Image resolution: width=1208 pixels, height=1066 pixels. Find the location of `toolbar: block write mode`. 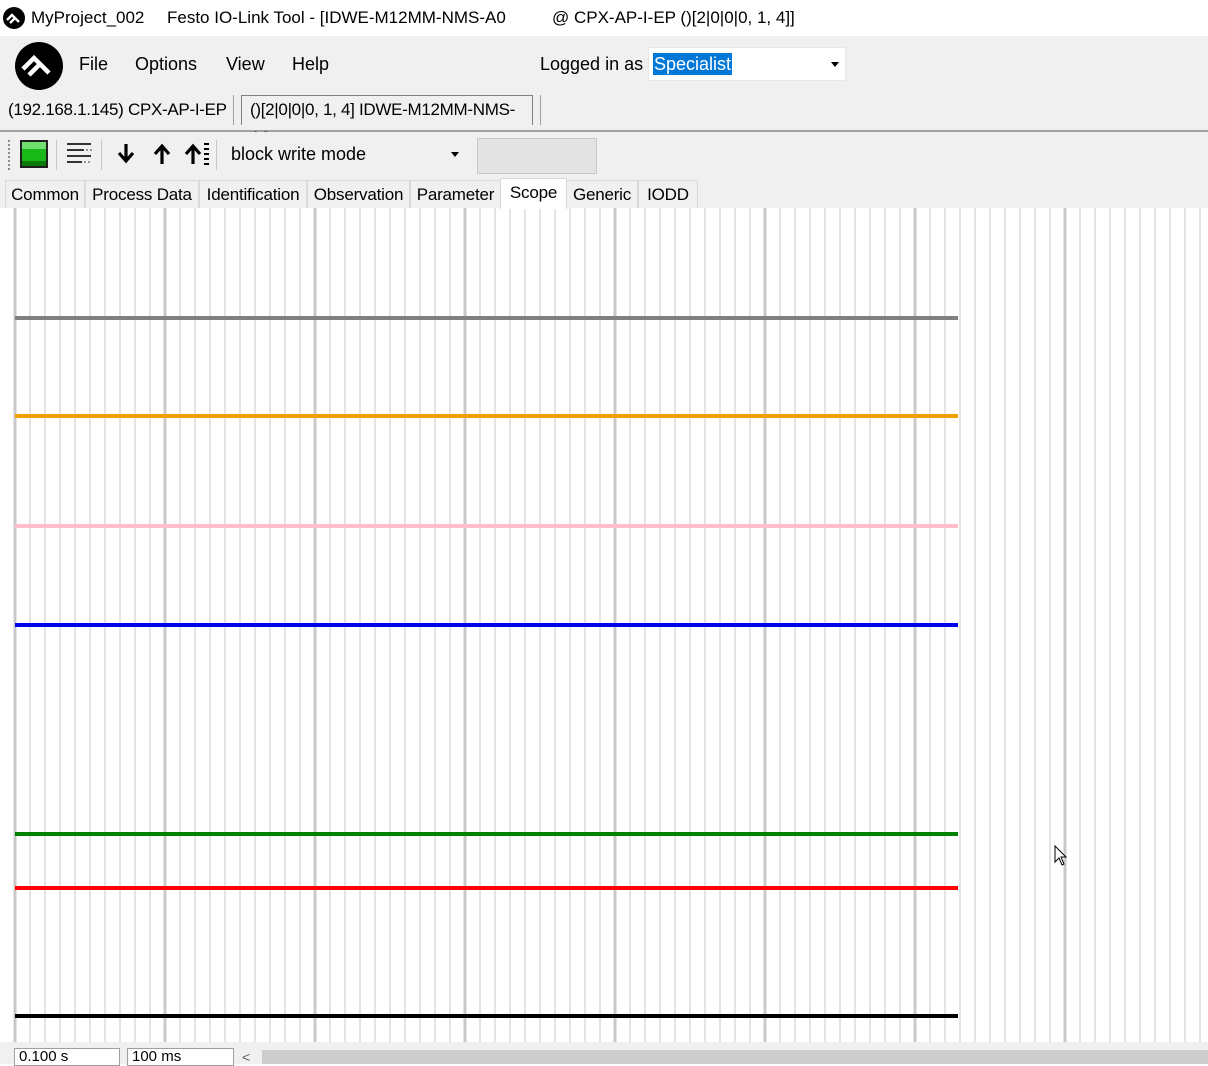

toolbar: block write mode is located at coordinates (604, 155).